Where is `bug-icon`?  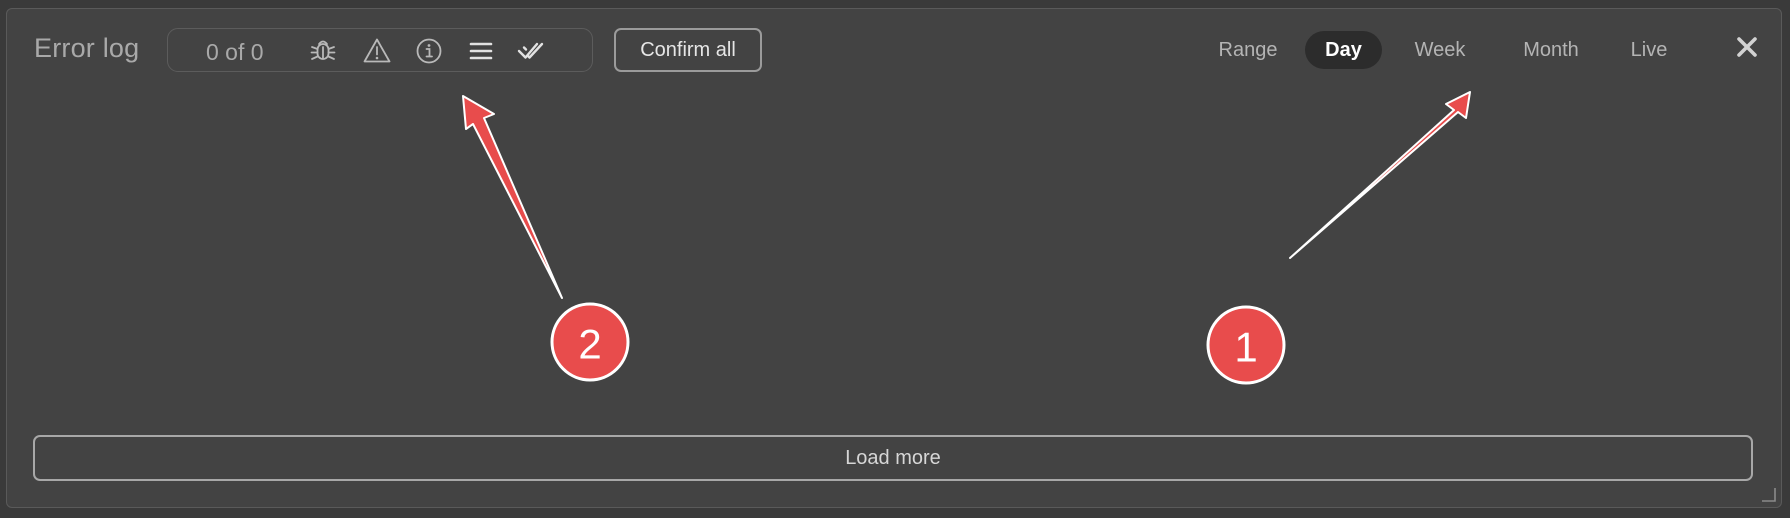 bug-icon is located at coordinates (323, 51).